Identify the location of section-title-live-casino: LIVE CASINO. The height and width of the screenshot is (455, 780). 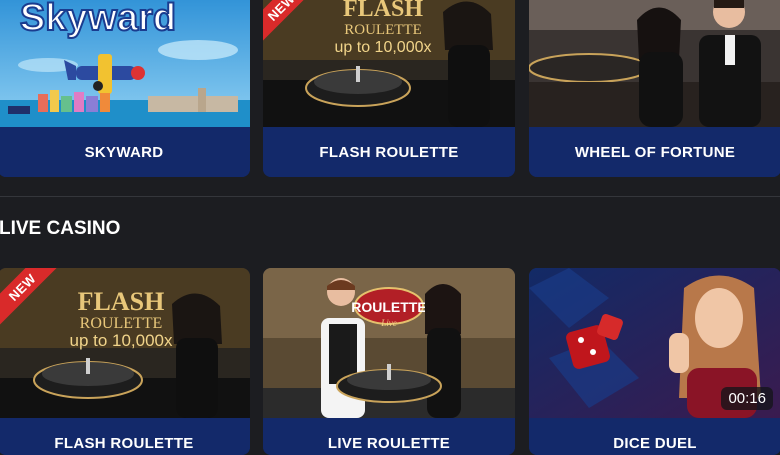
(60, 228).